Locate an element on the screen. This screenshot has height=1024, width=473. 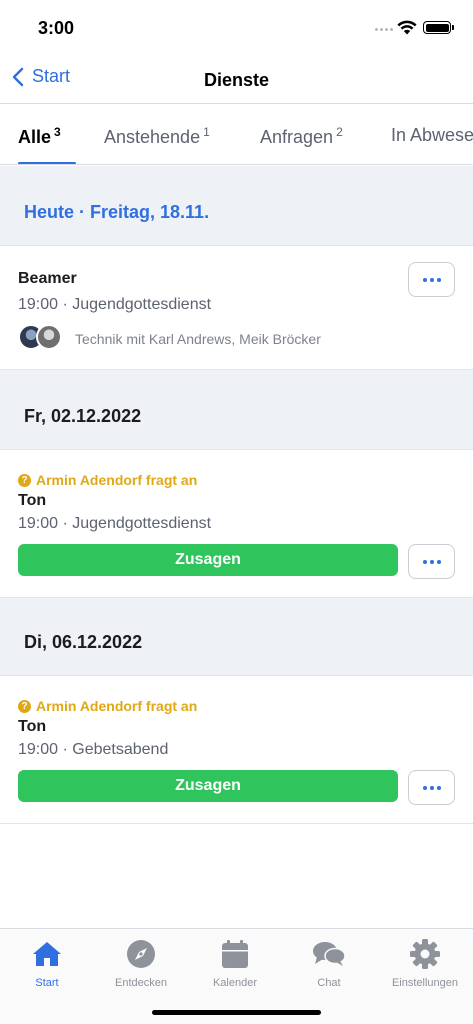
navigation-bar: Start Dienste is located at coordinates (236, 80).